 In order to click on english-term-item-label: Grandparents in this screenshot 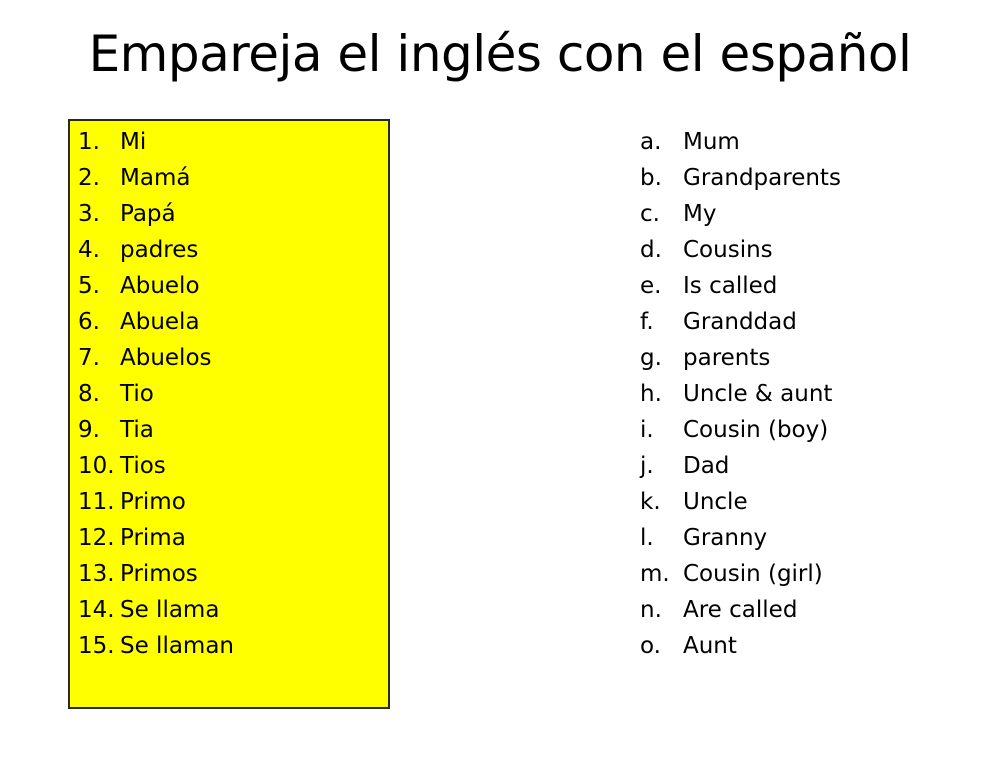, I will do `click(762, 178)`.